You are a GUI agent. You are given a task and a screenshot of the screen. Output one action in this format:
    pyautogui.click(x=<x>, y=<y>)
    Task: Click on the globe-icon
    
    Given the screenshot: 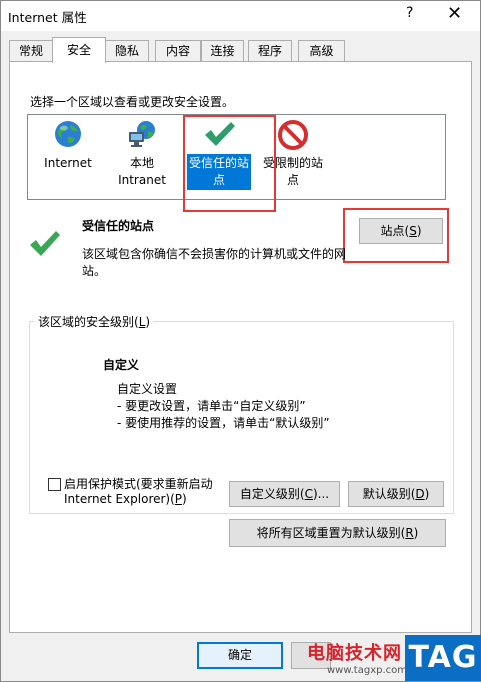 What is the action you would take?
    pyautogui.click(x=68, y=136)
    